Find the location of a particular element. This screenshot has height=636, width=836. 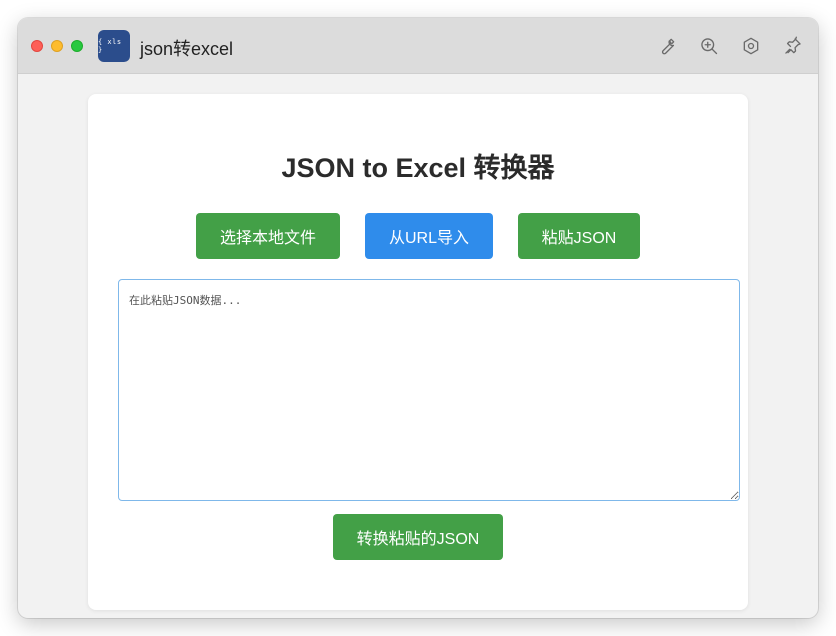

window-title: json转excel is located at coordinates (187, 49).